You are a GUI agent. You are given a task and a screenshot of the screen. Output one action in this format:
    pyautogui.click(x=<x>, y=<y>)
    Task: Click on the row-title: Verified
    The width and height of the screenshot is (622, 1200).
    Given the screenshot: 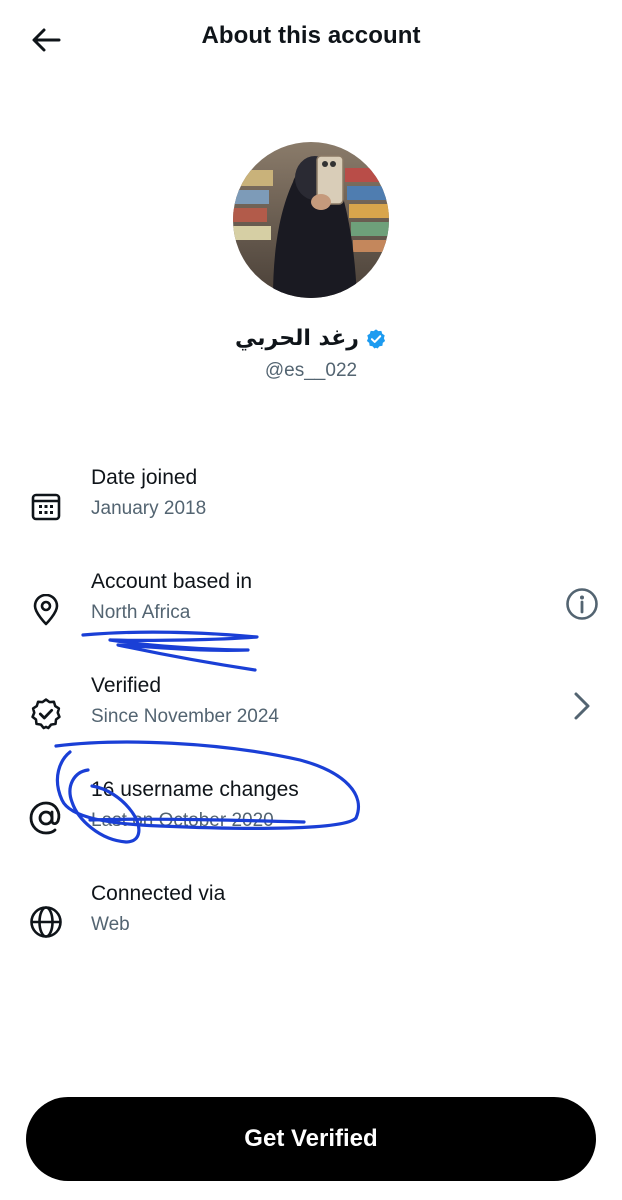 What is the action you would take?
    pyautogui.click(x=126, y=685)
    